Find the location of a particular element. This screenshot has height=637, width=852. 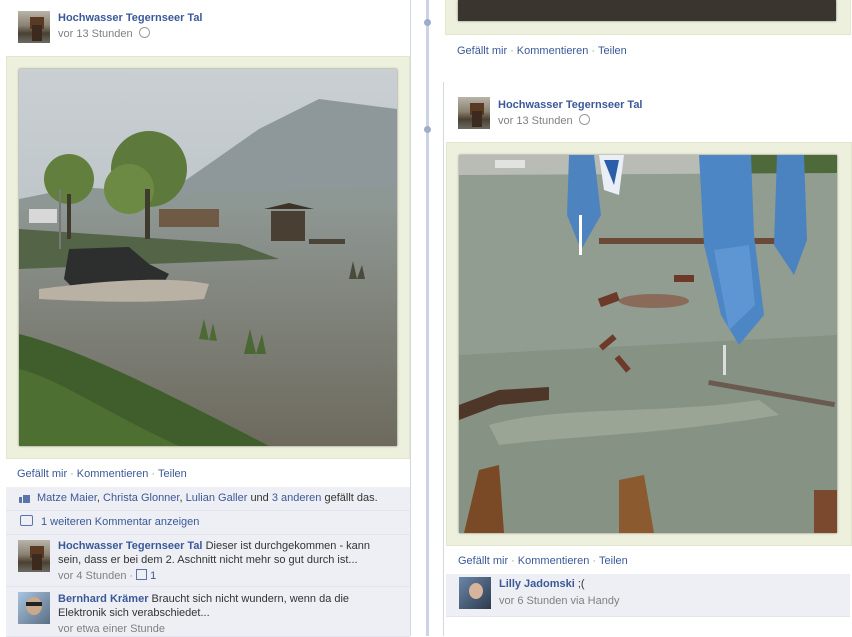

like-icon is located at coordinates (25, 497).